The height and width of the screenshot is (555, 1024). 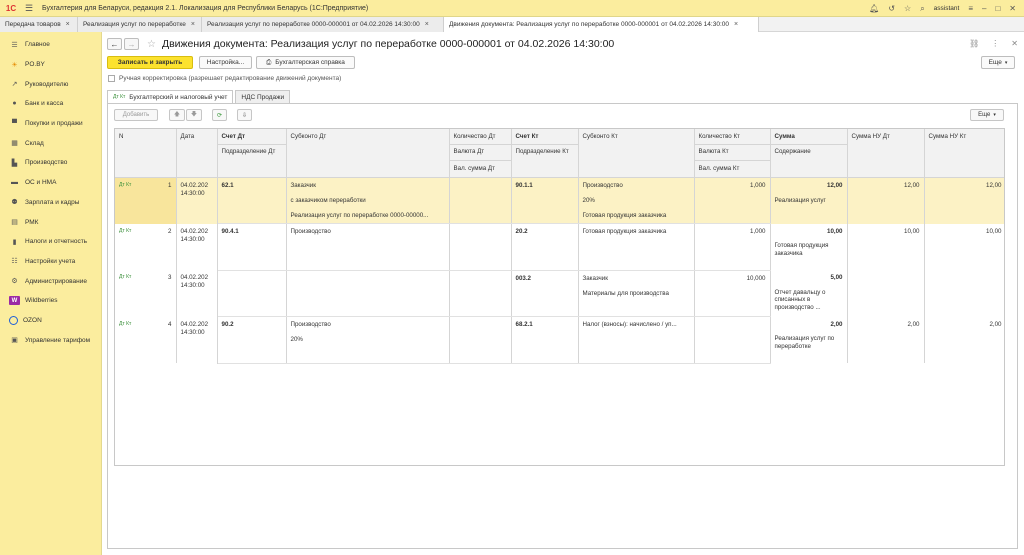 What do you see at coordinates (545, 231) in the screenshot?
I see `acc-kt-cell: 20.2` at bounding box center [545, 231].